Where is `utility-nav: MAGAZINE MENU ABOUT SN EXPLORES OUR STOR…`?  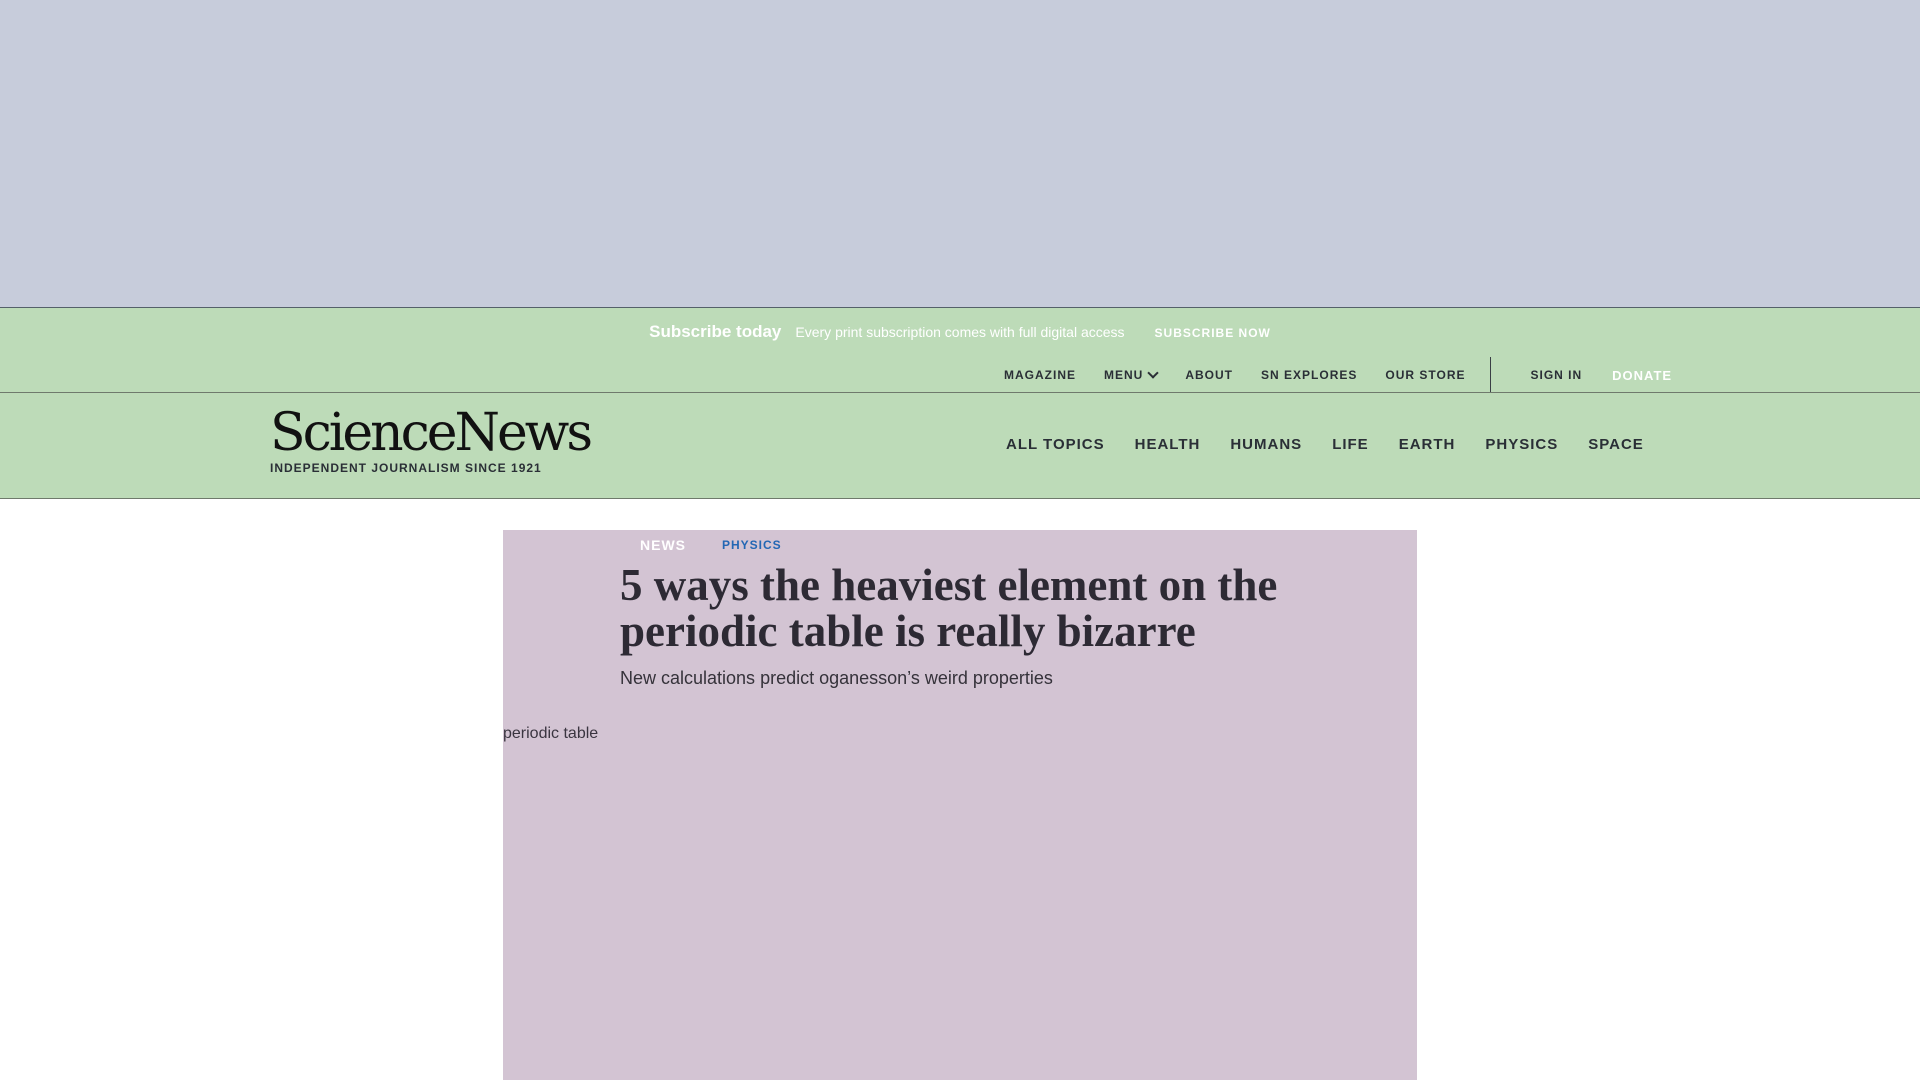
utility-nav: MAGAZINE MENU ABOUT SN EXPLORES OUR STOR… is located at coordinates (1338, 375).